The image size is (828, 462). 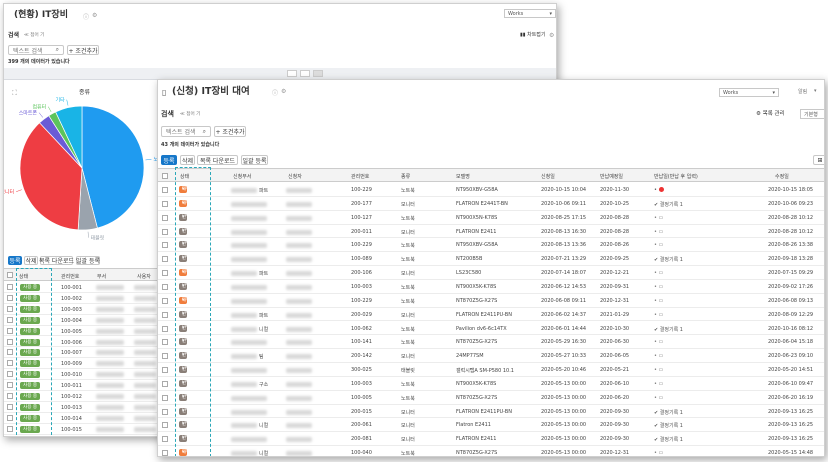 I want to click on download-list-button: 목록 다운로드, so click(x=56, y=260).